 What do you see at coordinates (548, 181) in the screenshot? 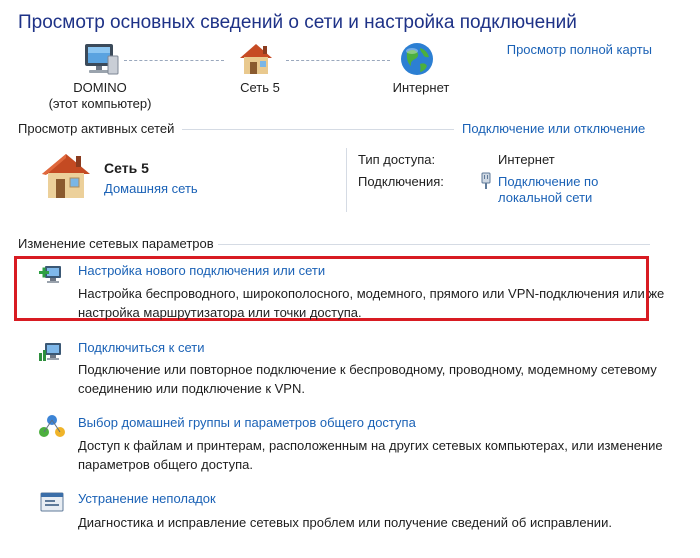
I see `connection-link-line1: Подключение по` at bounding box center [548, 181].